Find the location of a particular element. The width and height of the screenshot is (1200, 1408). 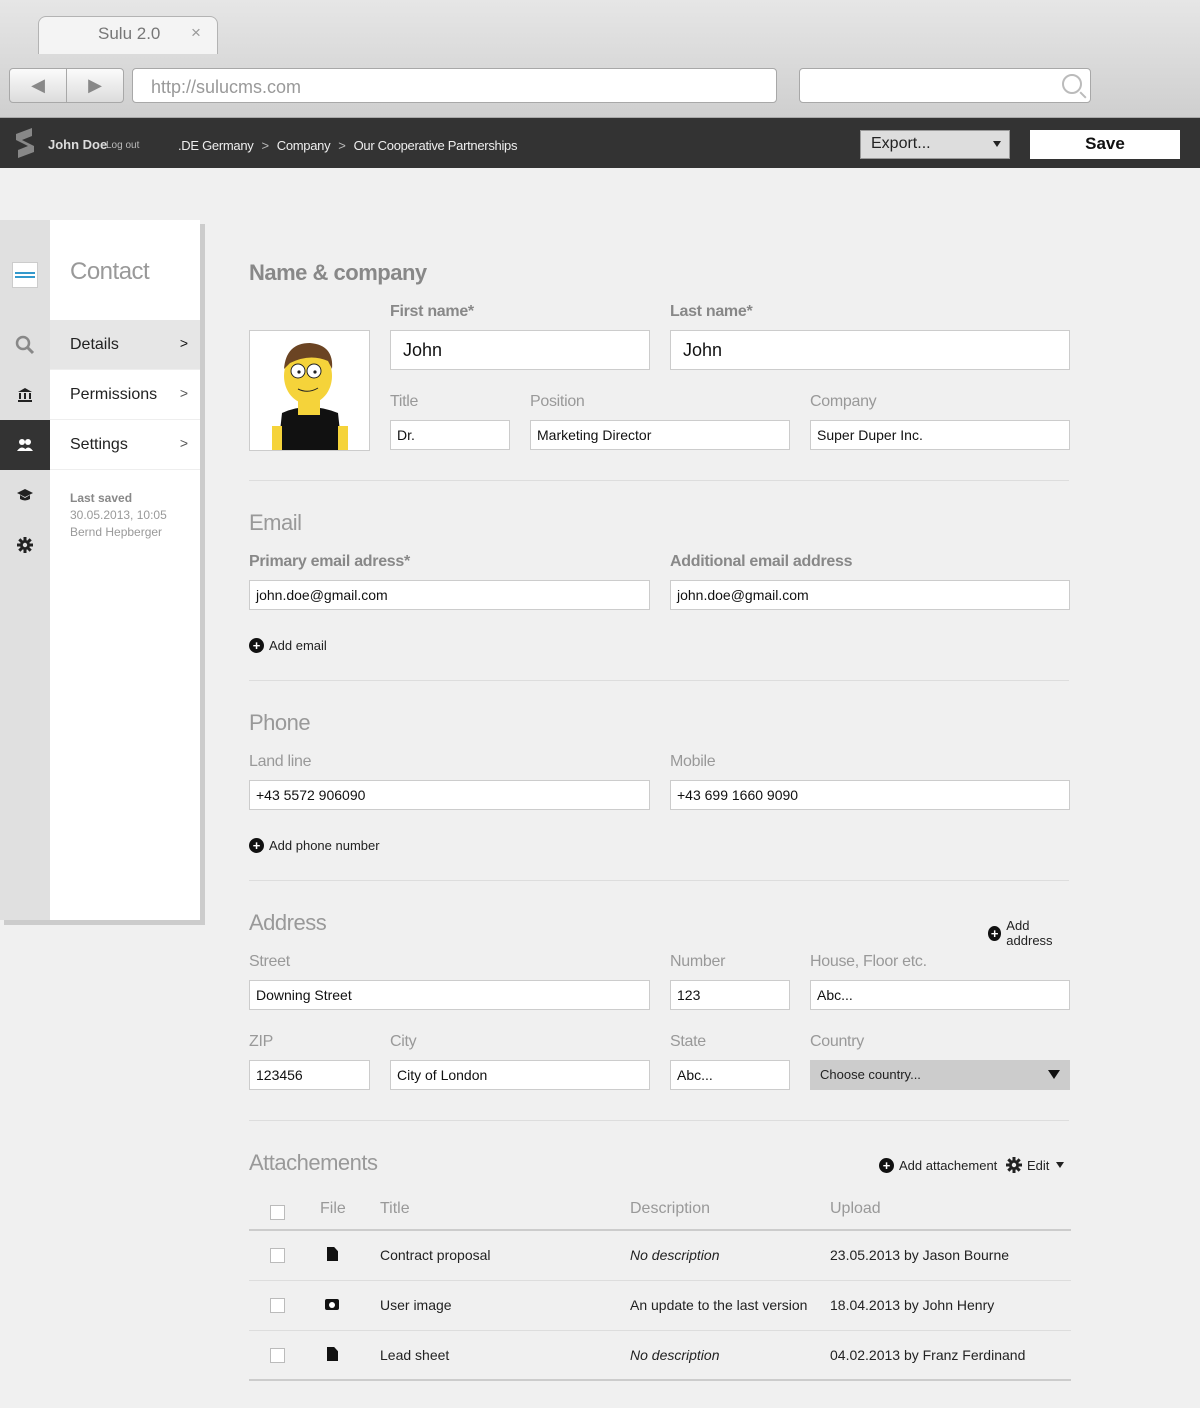

number-input: 123 is located at coordinates (730, 995).